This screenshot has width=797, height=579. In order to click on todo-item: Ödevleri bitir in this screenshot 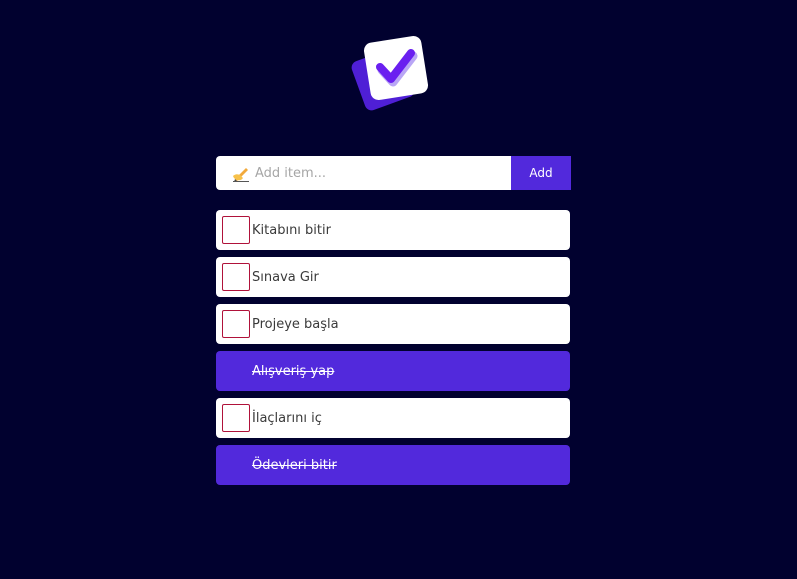, I will do `click(393, 465)`.